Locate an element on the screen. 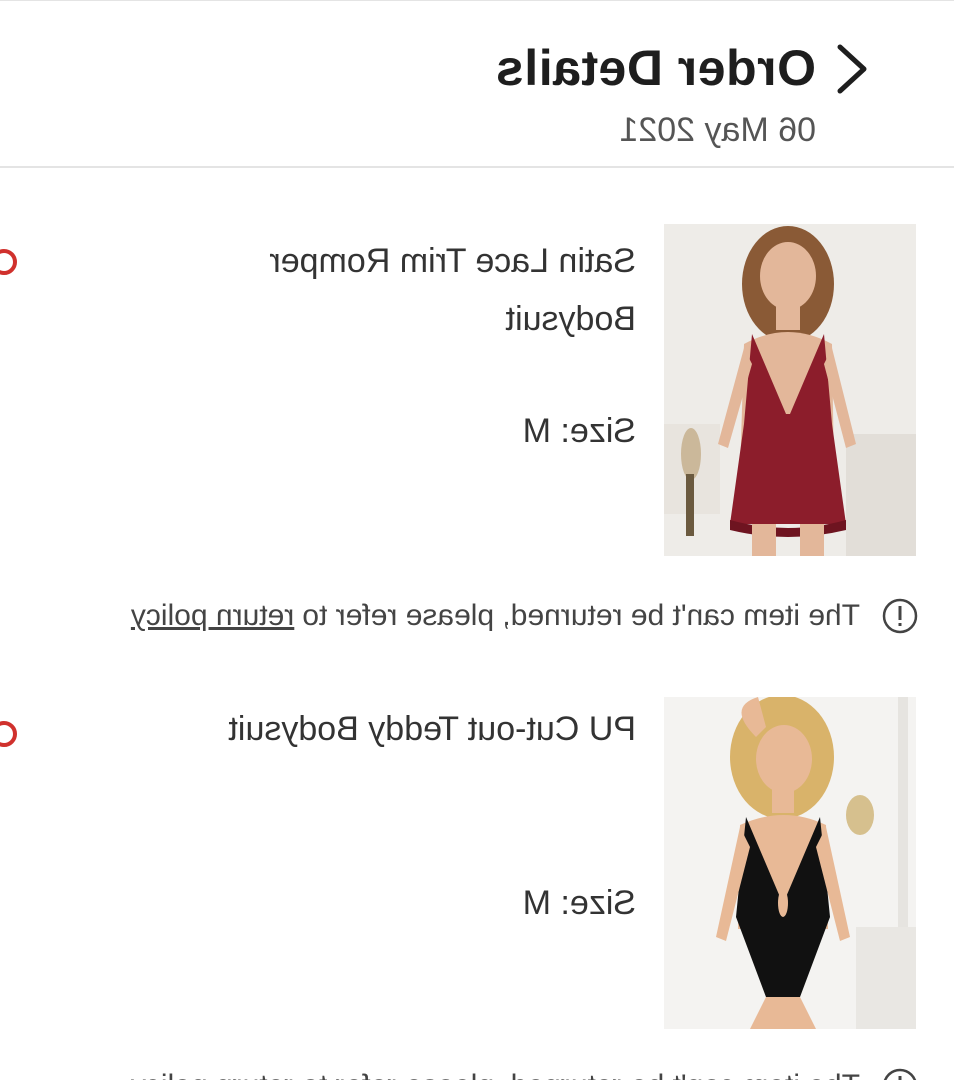  order-date: 06 May 2021 is located at coordinates (717, 130).